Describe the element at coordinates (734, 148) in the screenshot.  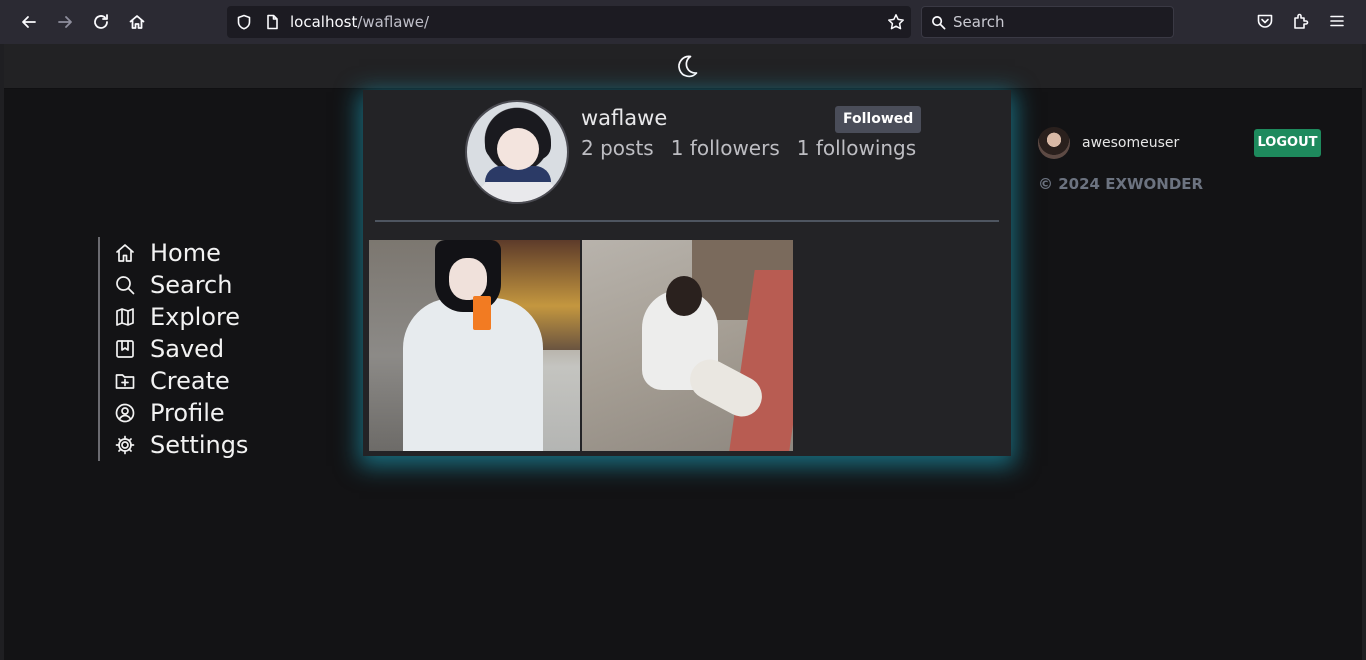
I see `followers-label: followers` at that location.